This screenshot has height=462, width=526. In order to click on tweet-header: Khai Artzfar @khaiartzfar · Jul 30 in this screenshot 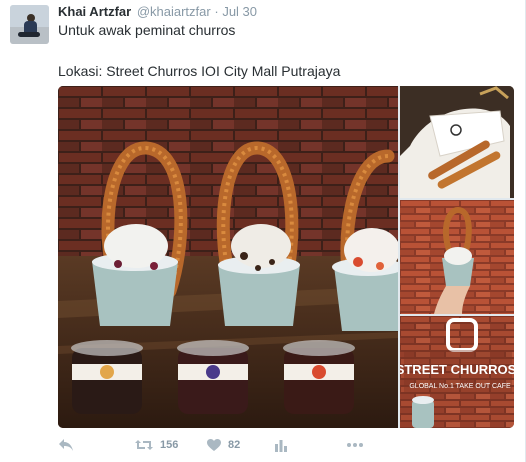, I will do `click(157, 12)`.